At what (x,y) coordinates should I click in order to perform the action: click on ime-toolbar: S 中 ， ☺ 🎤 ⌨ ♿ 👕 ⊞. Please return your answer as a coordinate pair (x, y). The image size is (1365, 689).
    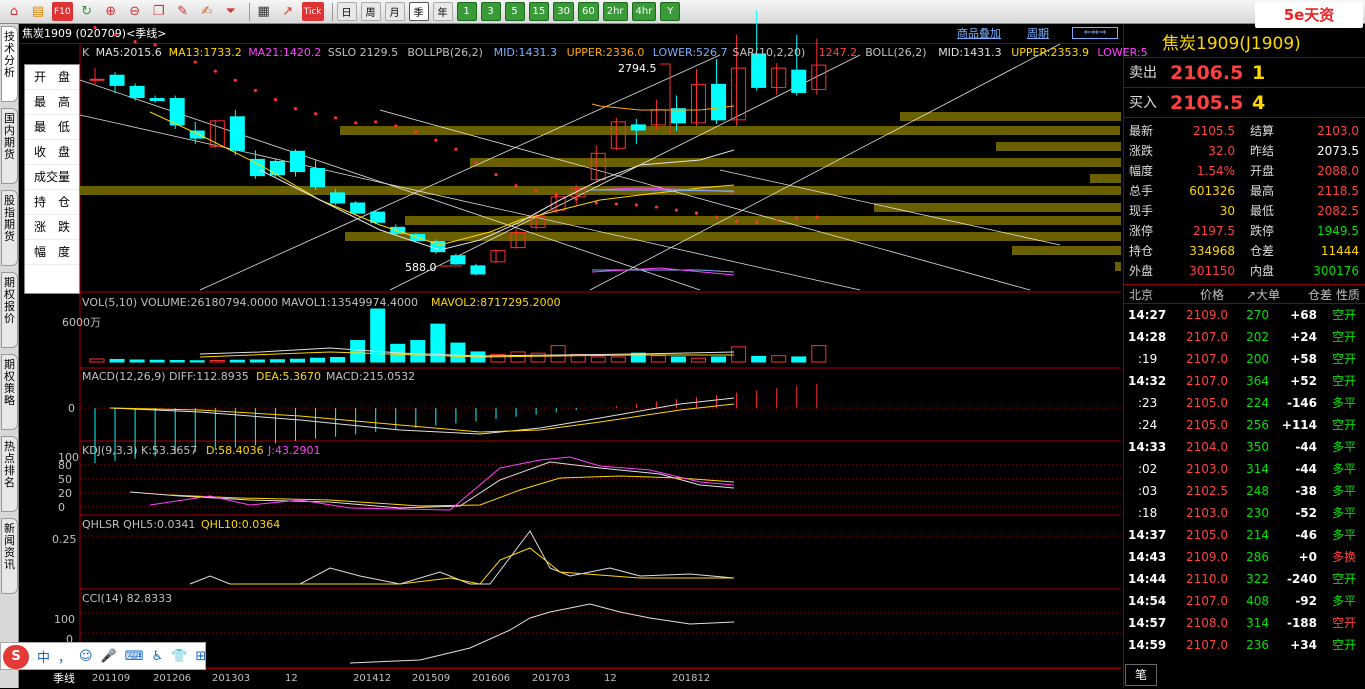
    Looking at the image, I should click on (103, 656).